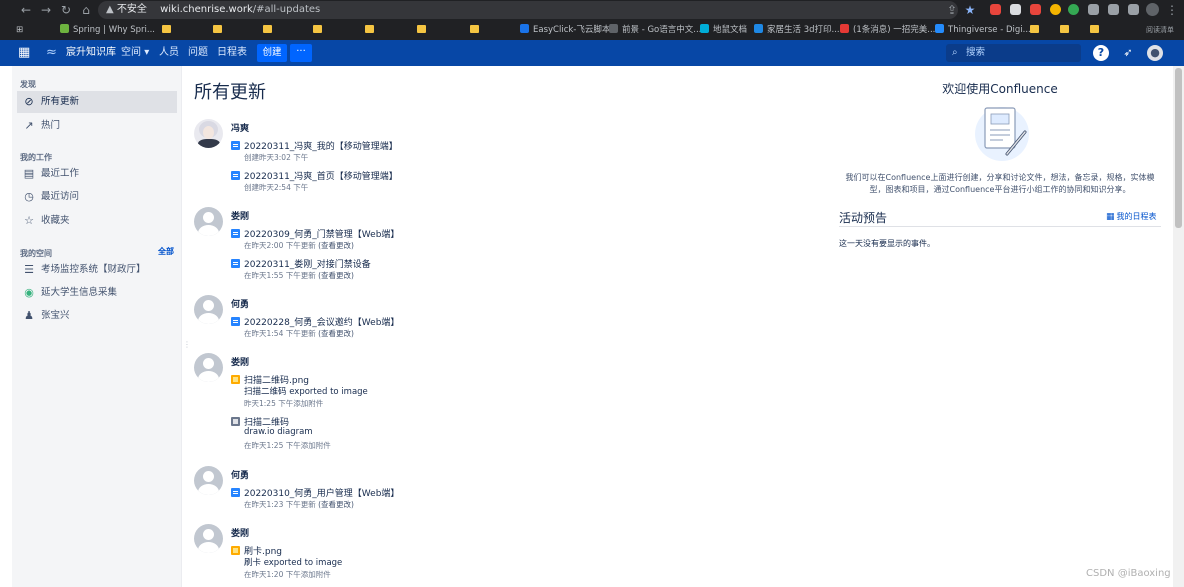 The width and height of the screenshot is (1184, 587). Describe the element at coordinates (29, 269) in the screenshot. I see `space-icon: ☰` at that location.